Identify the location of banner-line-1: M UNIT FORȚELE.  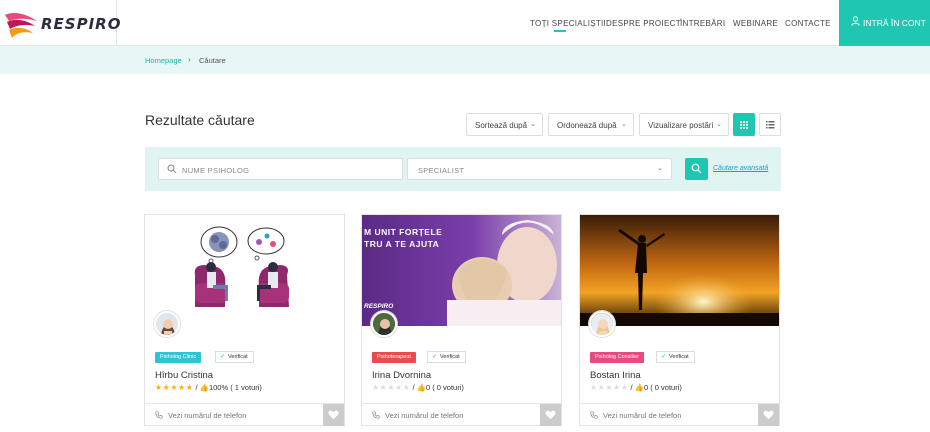
(403, 232).